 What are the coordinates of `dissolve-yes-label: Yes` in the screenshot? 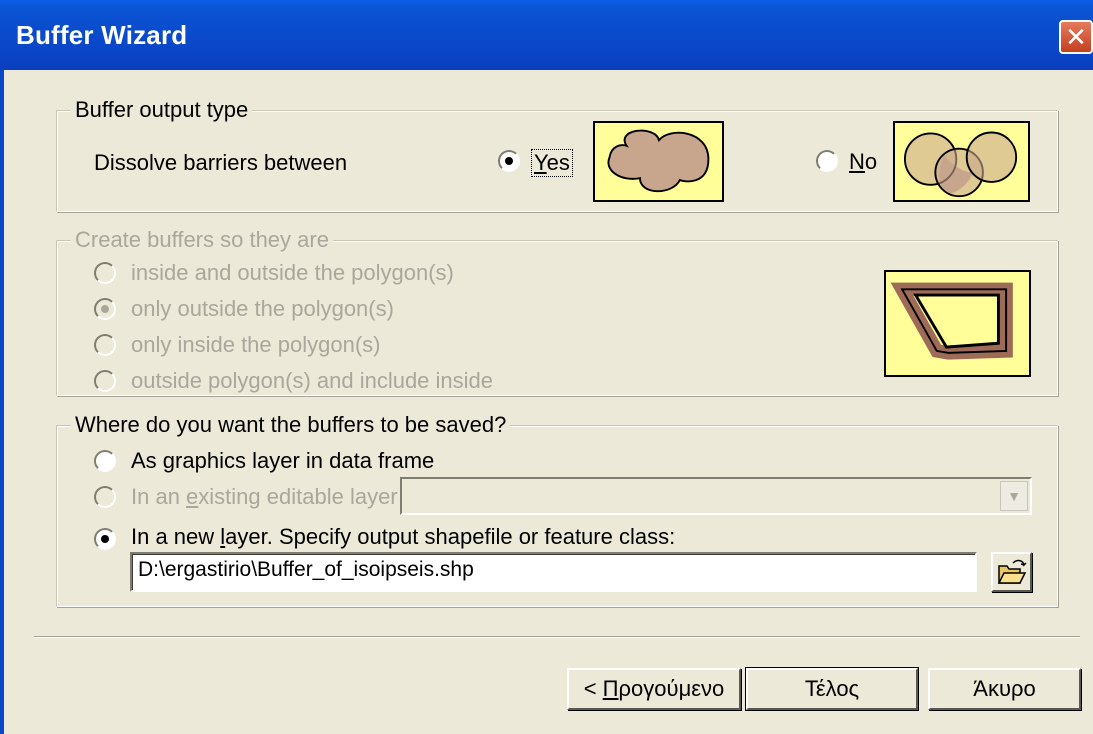 It's located at (552, 163).